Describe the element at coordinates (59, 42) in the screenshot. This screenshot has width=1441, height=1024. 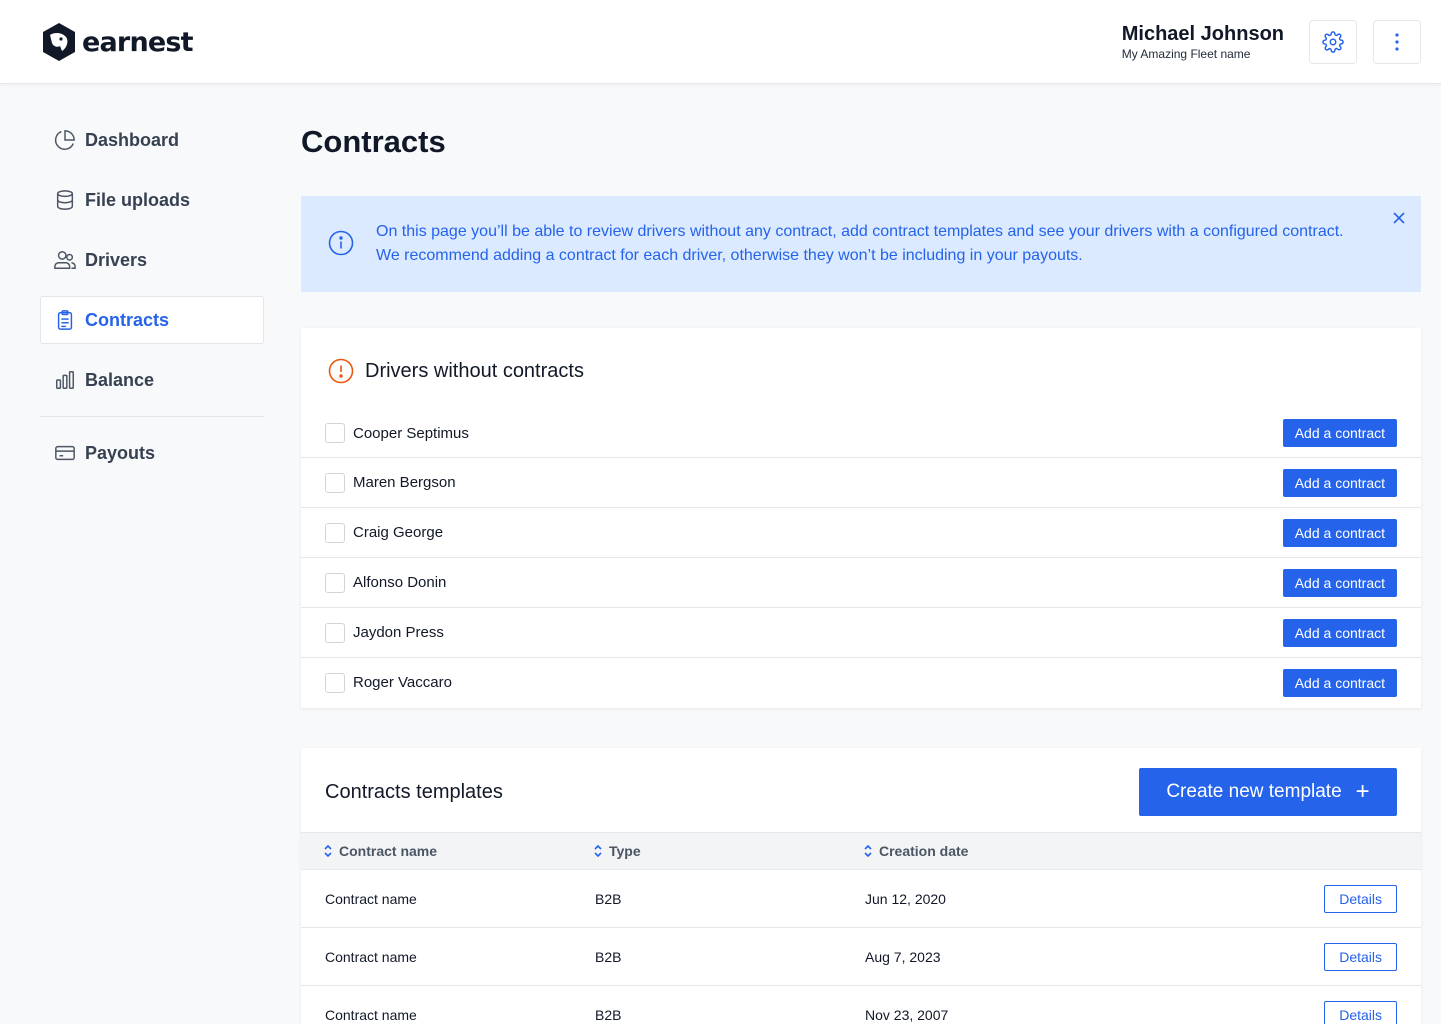
I see `earnest-logo-icon` at that location.